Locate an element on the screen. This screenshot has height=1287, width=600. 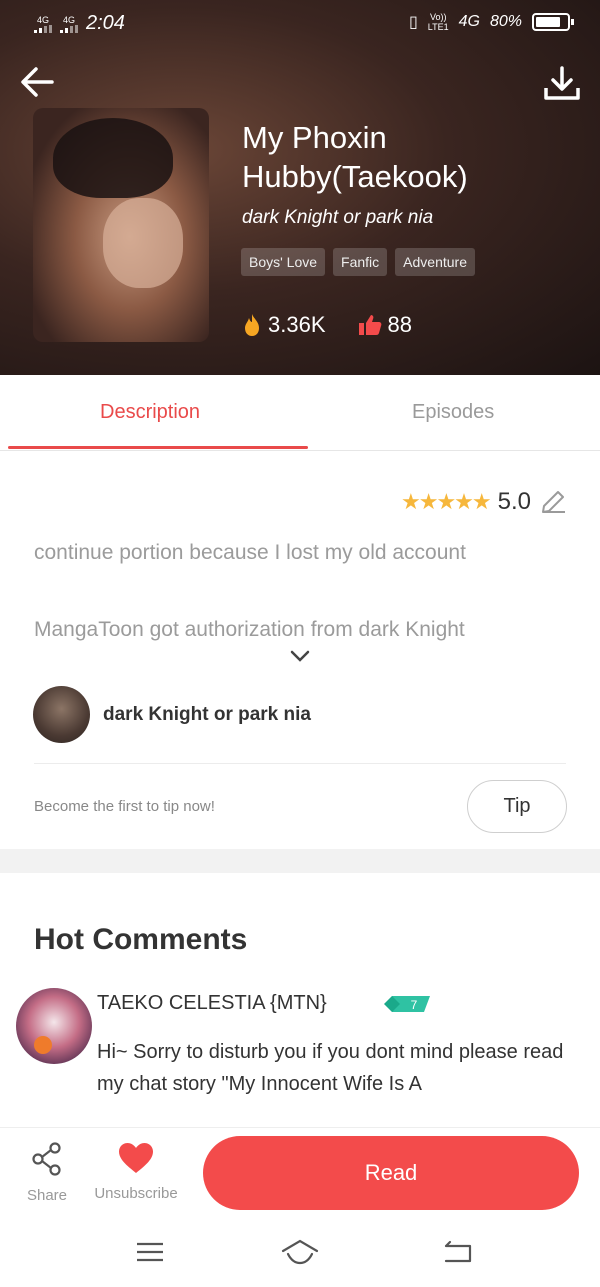
tab-description: Description is located at coordinates (150, 412).